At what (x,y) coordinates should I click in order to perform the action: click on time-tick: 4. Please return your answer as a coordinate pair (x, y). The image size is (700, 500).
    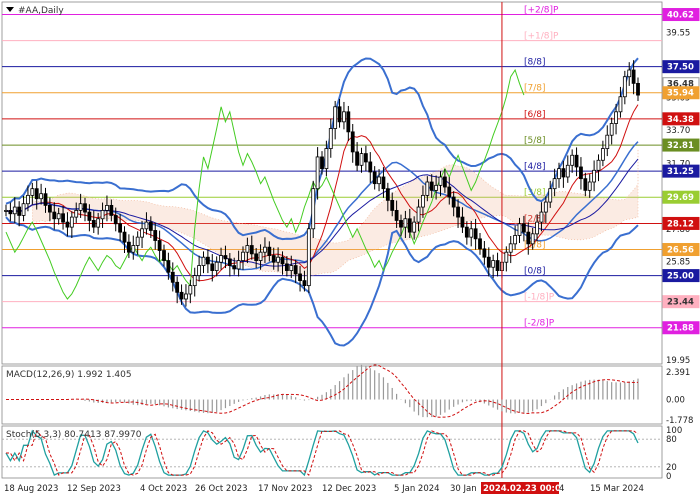
    Looking at the image, I should click on (561, 489).